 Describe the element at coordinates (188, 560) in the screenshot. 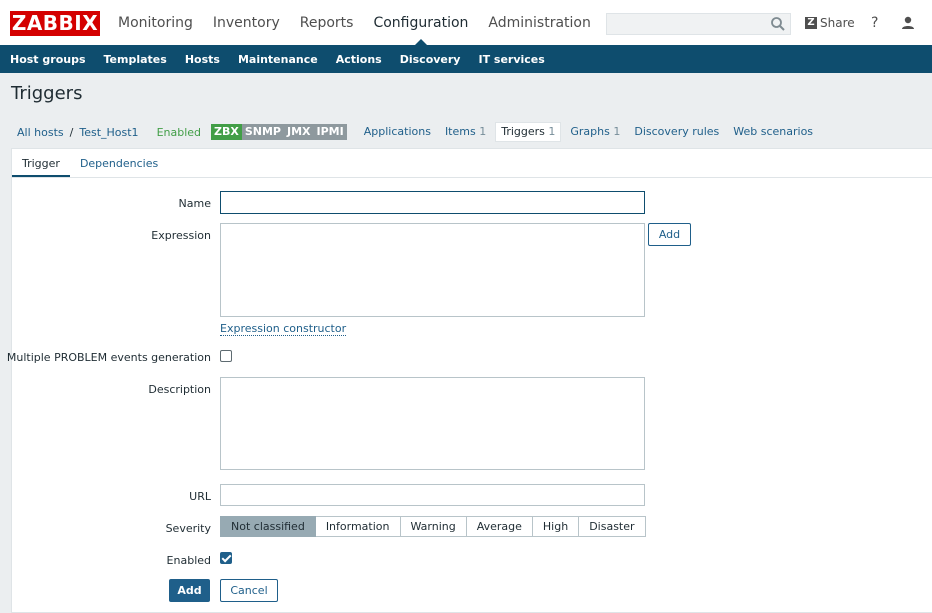

I see `enabled-label: Enabled` at that location.